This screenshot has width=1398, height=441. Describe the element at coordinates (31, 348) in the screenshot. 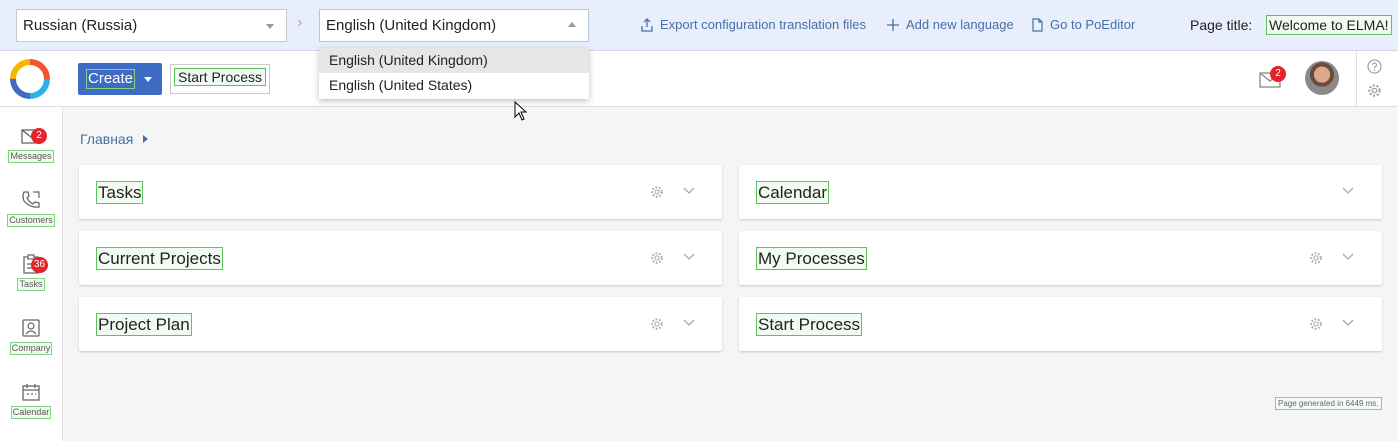

I see `sidebar-item-label: Company` at that location.